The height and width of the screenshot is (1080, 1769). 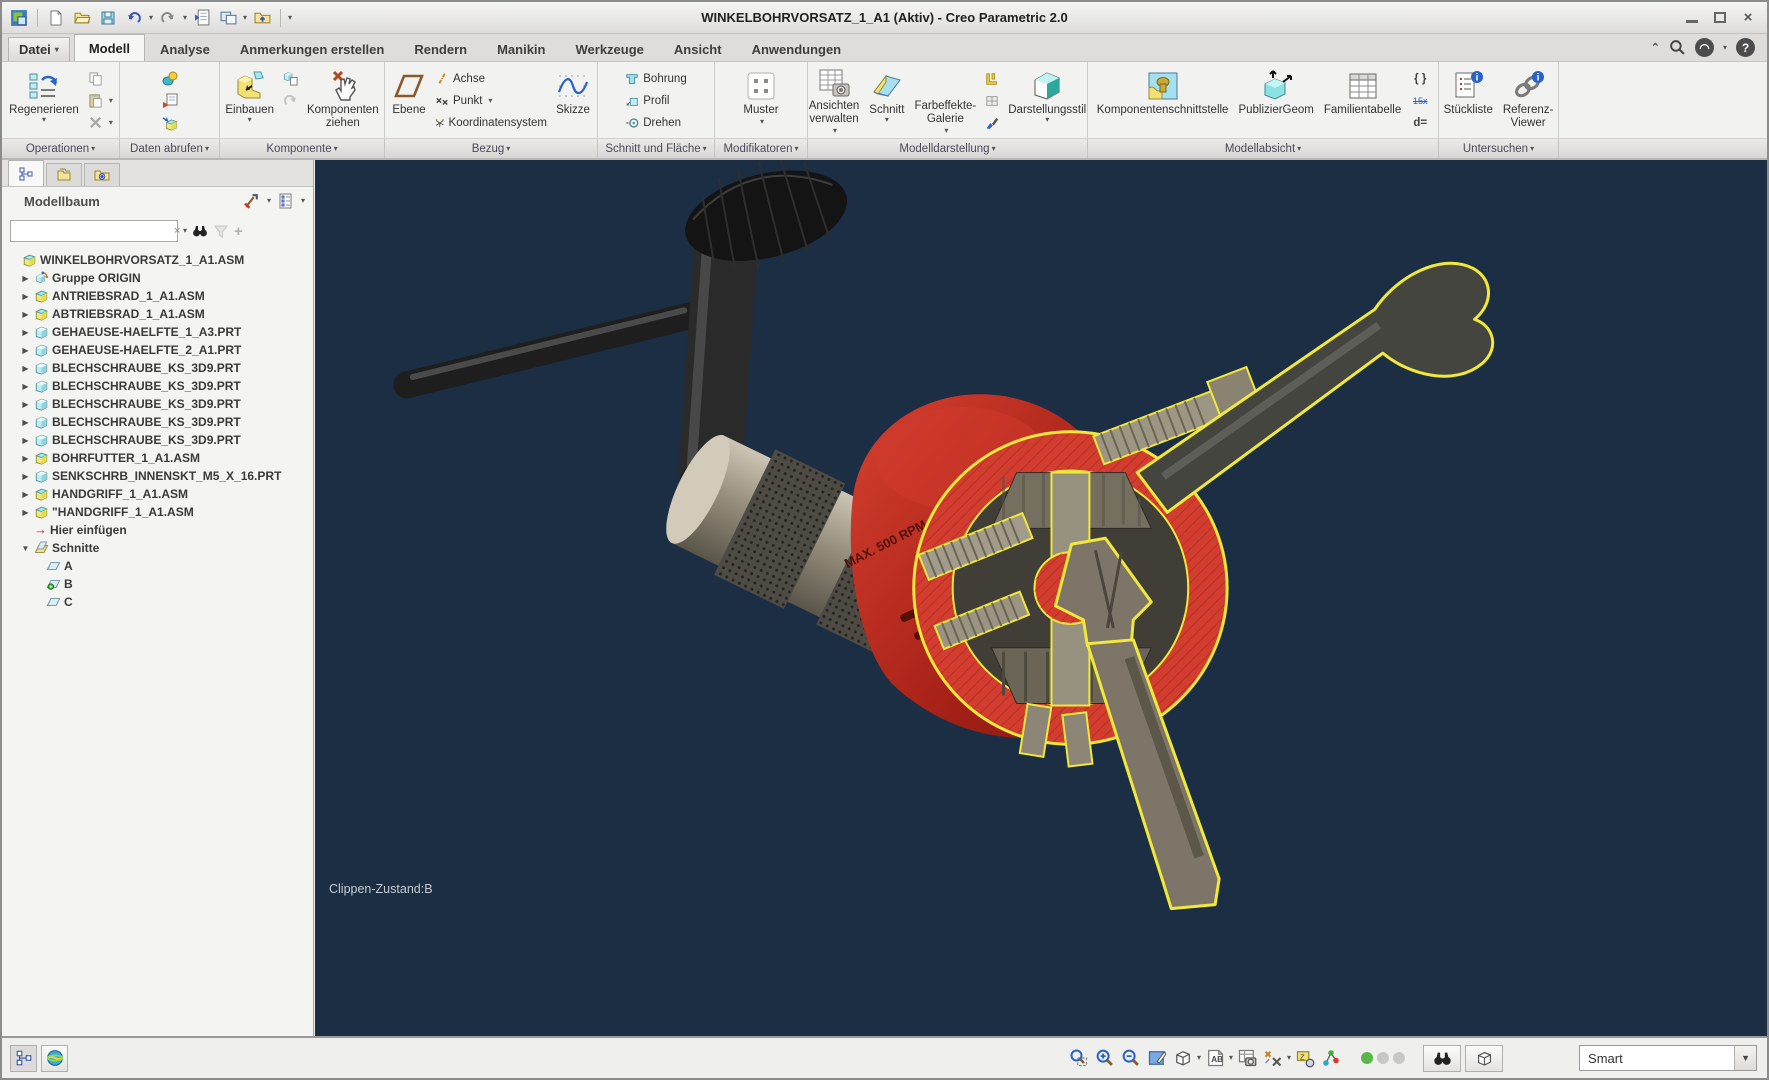 I want to click on referenz-viewer-button: Referenz- Viewer, so click(x=1528, y=100).